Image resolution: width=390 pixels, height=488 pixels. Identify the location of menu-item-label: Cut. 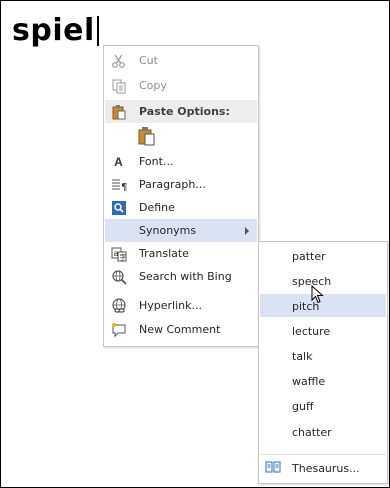
(148, 60).